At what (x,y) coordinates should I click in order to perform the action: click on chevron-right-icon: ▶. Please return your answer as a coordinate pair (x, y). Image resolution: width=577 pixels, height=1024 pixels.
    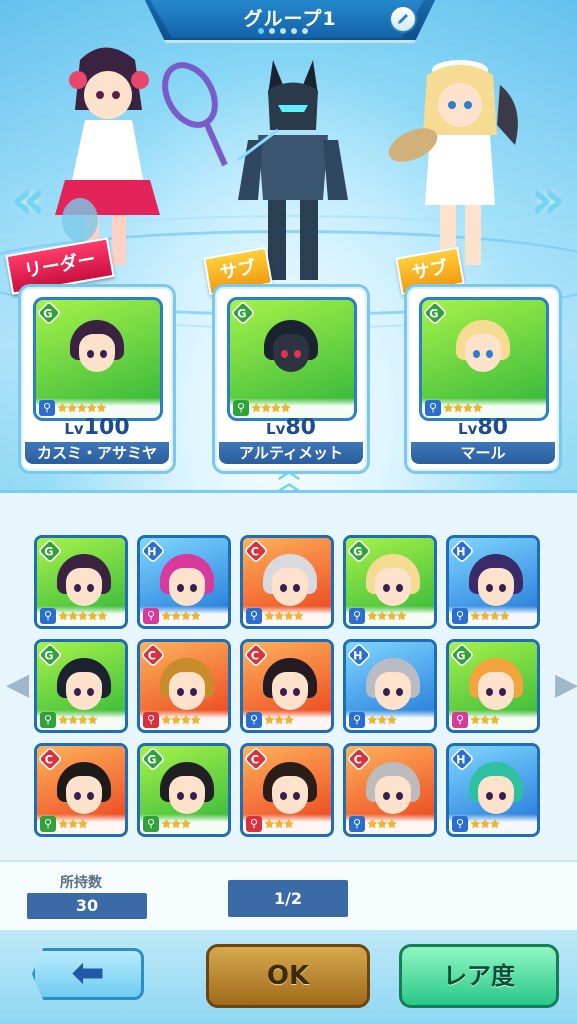
    Looking at the image, I should click on (566, 685).